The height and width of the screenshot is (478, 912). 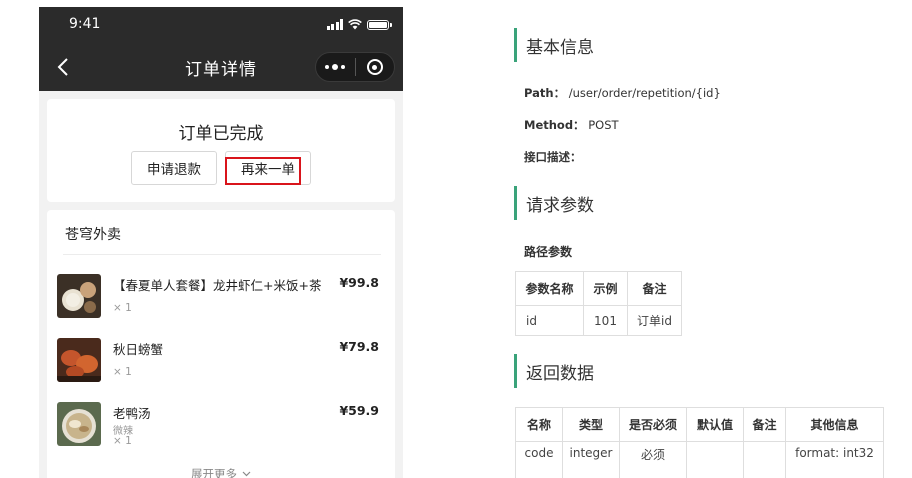 I want to click on signal-icon, so click(x=334, y=24).